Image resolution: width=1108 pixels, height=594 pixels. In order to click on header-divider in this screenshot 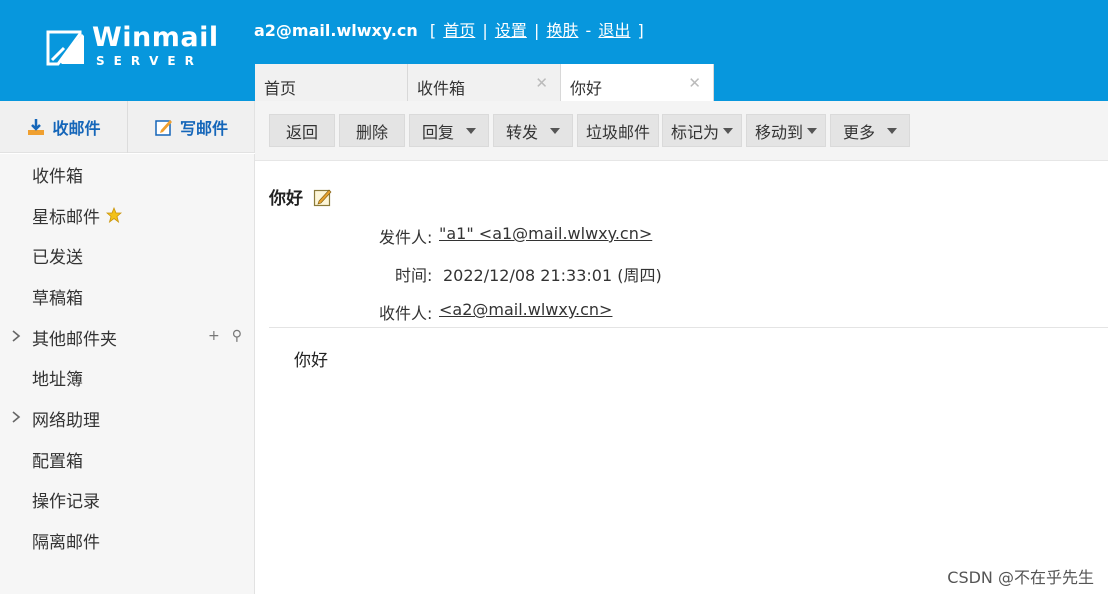, I will do `click(688, 327)`.